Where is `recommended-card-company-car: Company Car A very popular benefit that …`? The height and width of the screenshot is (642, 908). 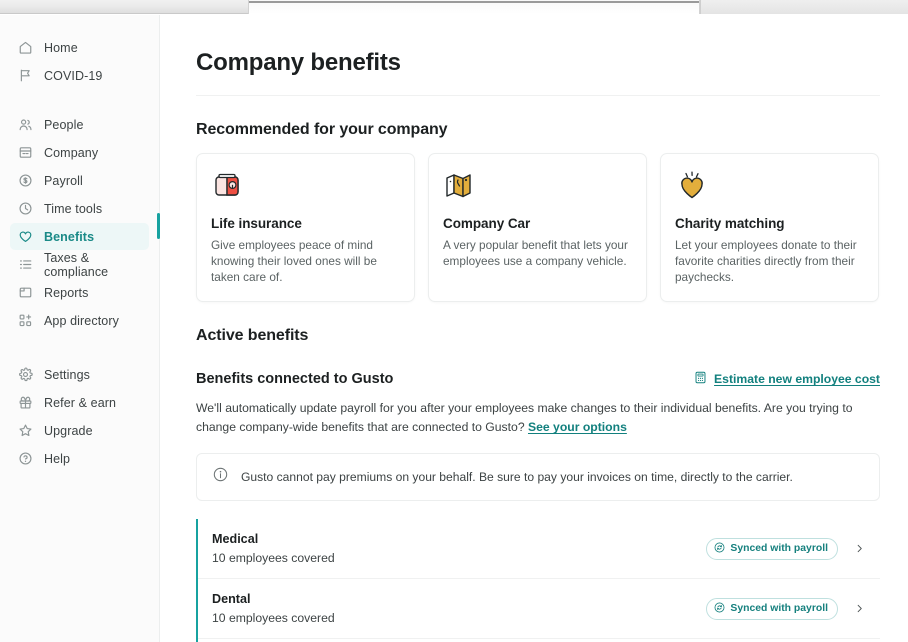
recommended-card-company-car: Company Car A very popular benefit that … is located at coordinates (537, 228).